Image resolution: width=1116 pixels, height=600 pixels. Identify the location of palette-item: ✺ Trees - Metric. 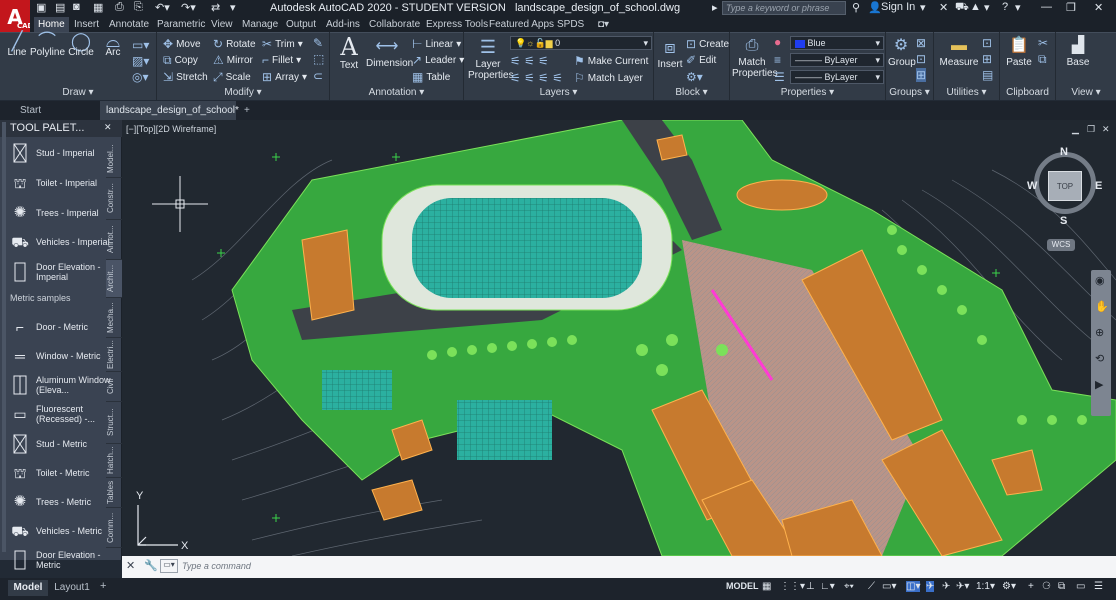
(62, 502).